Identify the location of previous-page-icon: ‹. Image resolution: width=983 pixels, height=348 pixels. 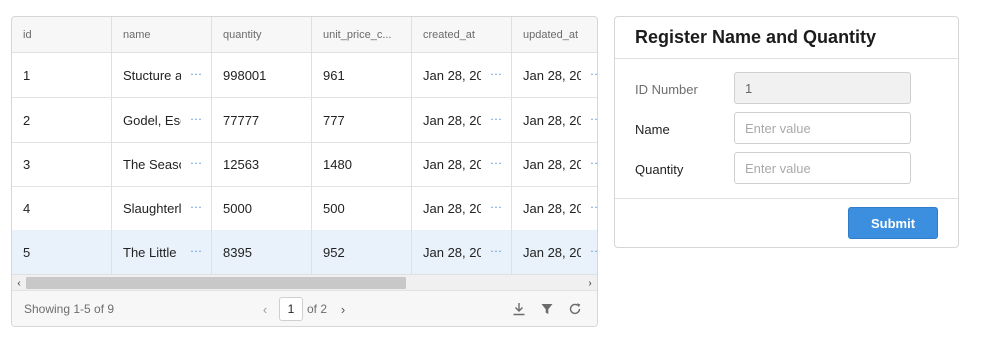
(265, 309).